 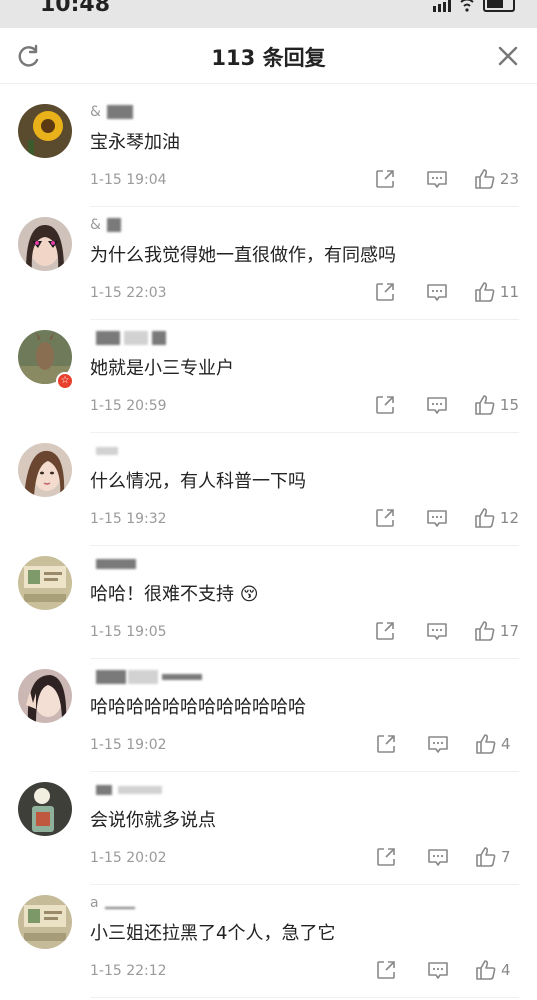 I want to click on username: a, so click(x=112, y=903).